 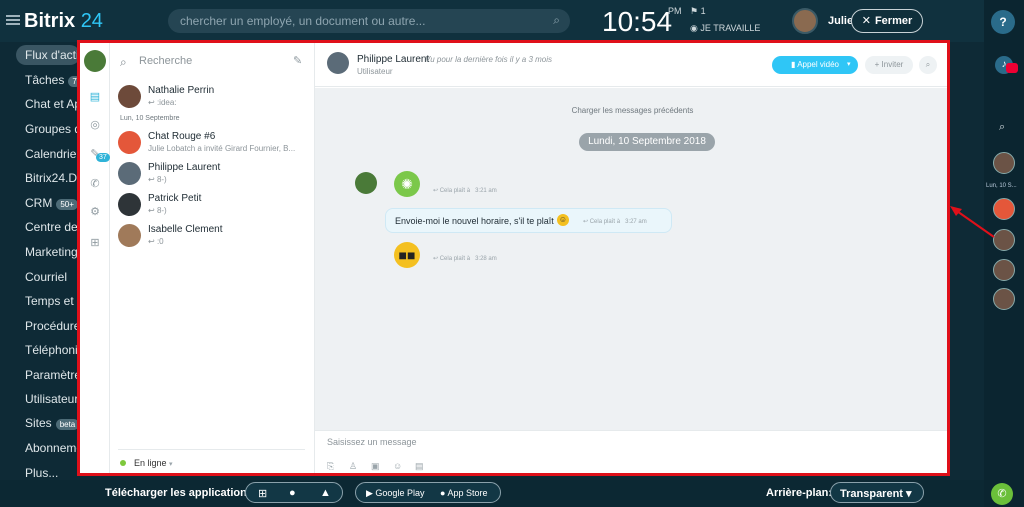 I want to click on nav-item-subscriptions: Abonnements, so click(x=52, y=448).